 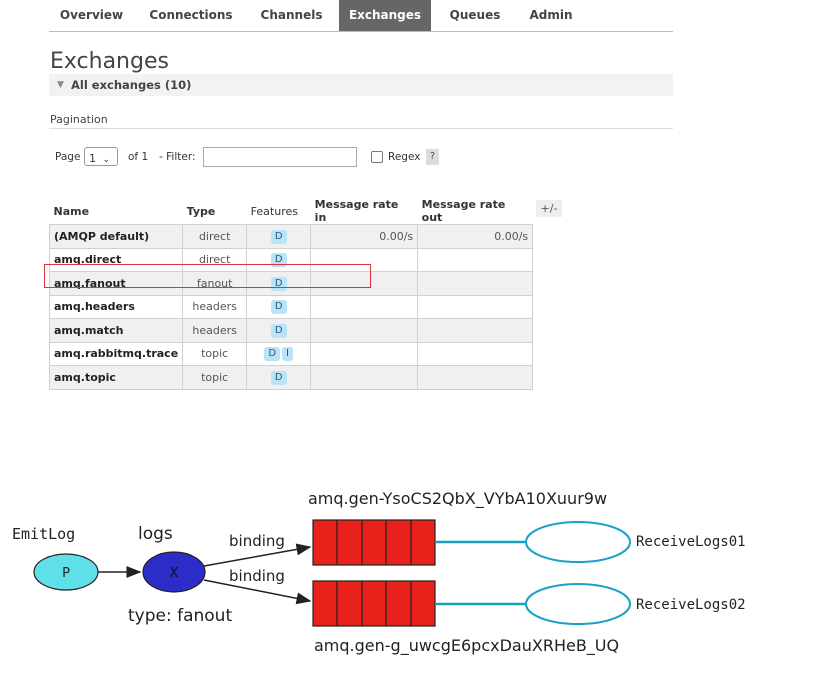 I want to click on column-header-type: Type, so click(x=214, y=211).